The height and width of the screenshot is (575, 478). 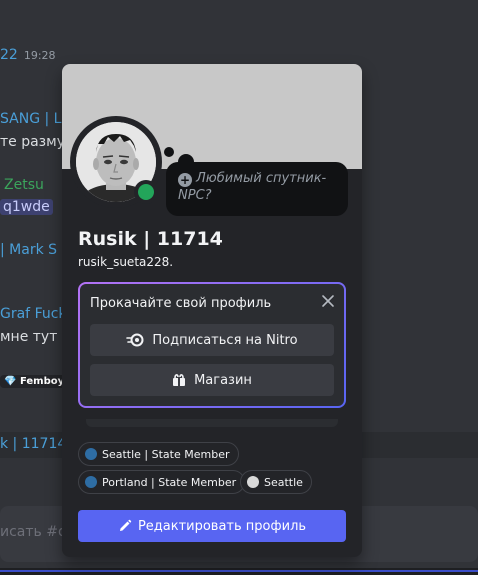 What do you see at coordinates (125, 262) in the screenshot?
I see `username: rusik_sueta228.` at bounding box center [125, 262].